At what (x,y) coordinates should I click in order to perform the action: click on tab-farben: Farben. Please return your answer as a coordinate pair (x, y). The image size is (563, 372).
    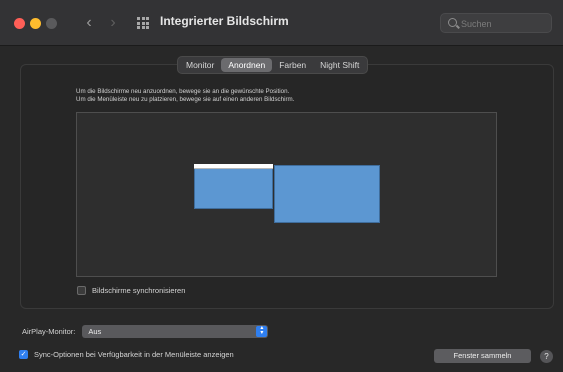
    Looking at the image, I should click on (292, 65).